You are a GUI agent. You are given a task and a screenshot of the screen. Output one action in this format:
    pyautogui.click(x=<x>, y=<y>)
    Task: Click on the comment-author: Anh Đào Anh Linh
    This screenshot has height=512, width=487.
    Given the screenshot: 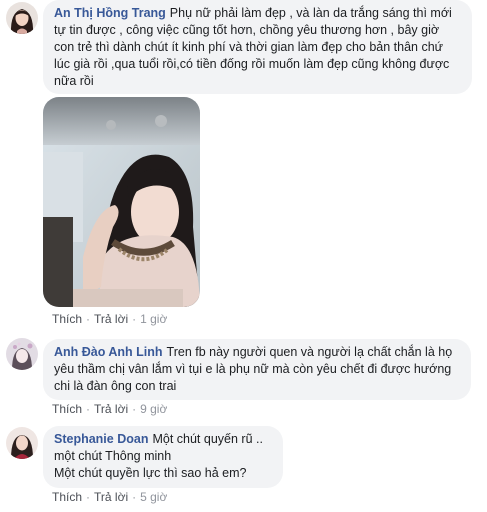 What is the action you would take?
    pyautogui.click(x=108, y=352)
    